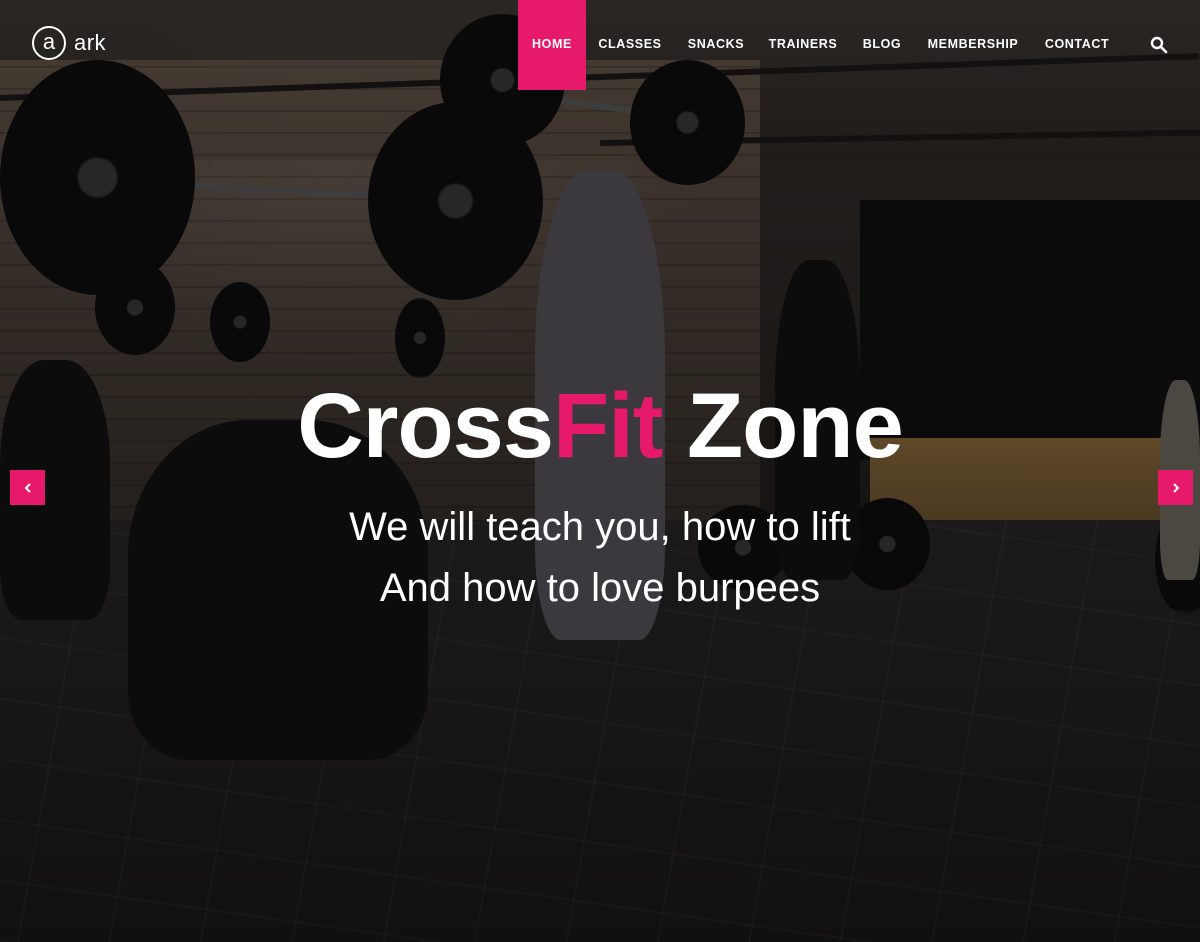  I want to click on logo-mark: a, so click(49, 43).